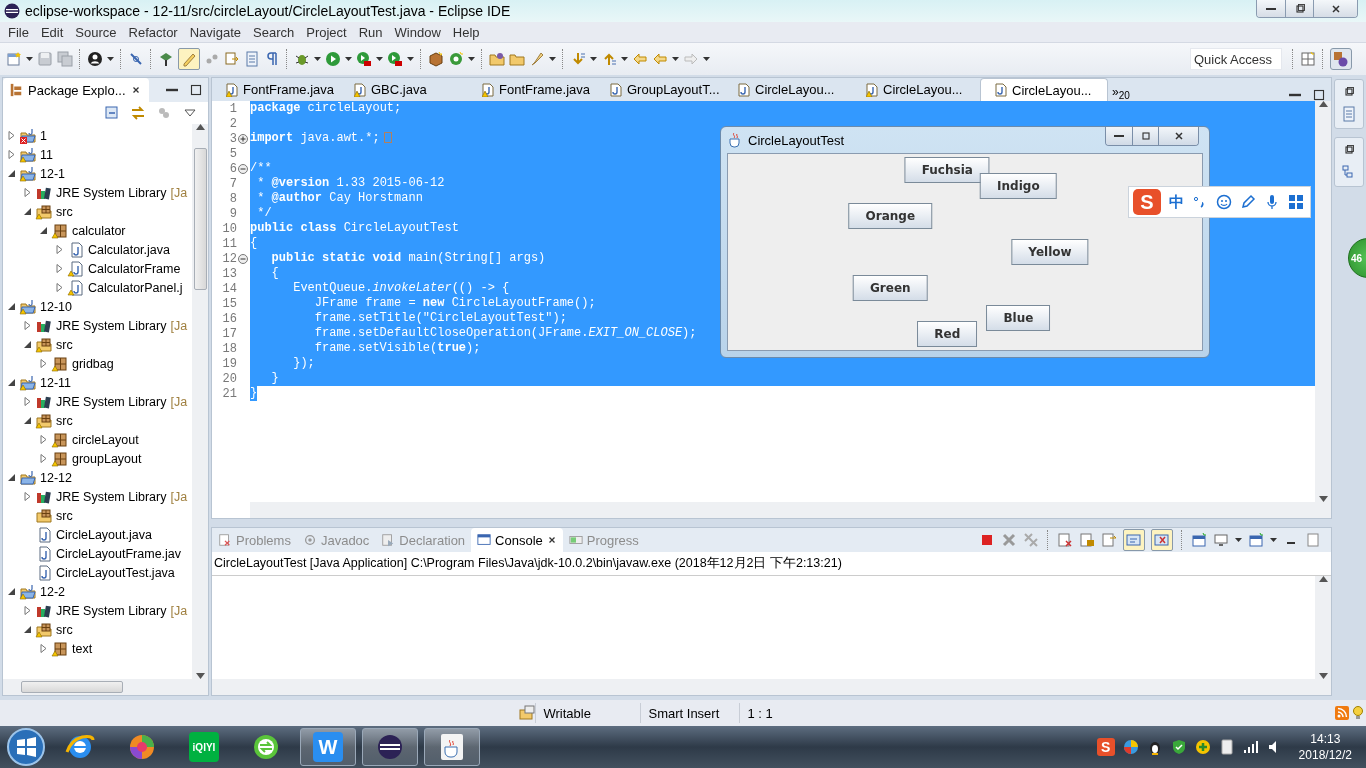 This screenshot has height=768, width=1366. What do you see at coordinates (1341, 59) in the screenshot?
I see `java-perspective-icon` at bounding box center [1341, 59].